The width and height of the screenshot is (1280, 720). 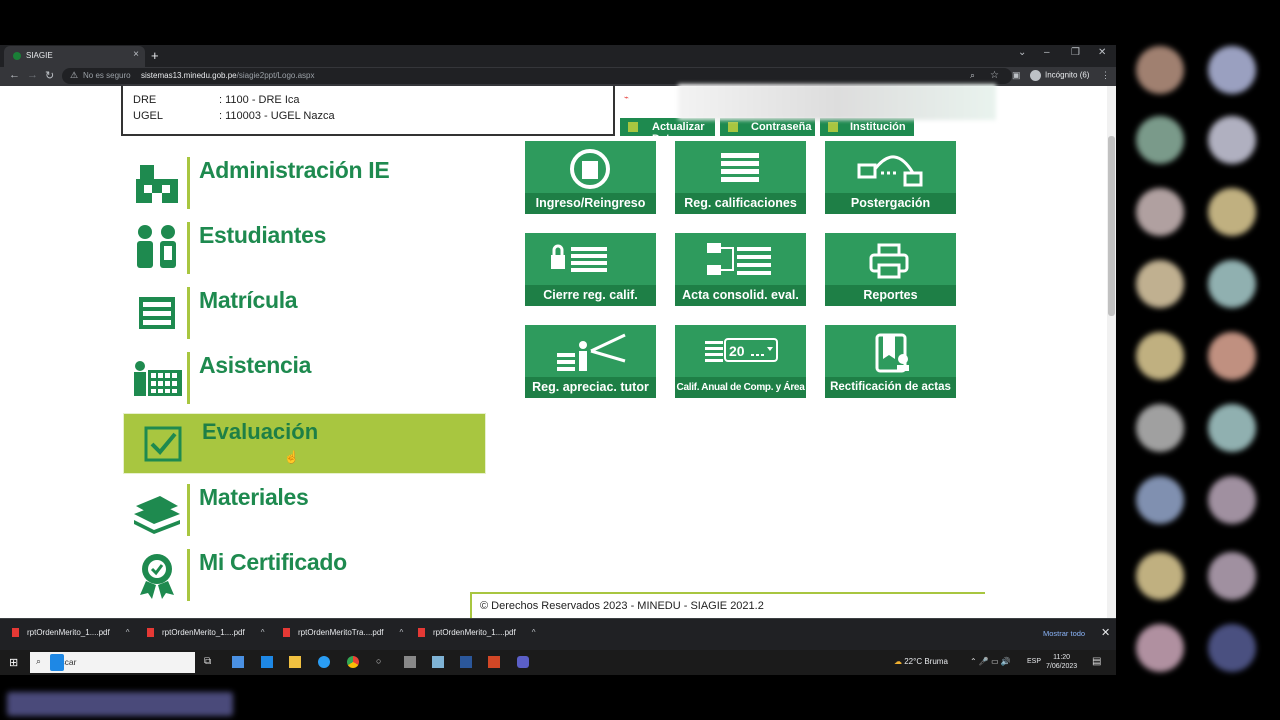 What do you see at coordinates (310, 577) in the screenshot?
I see `menu-mi-certificado: Mi Certificado` at bounding box center [310, 577].